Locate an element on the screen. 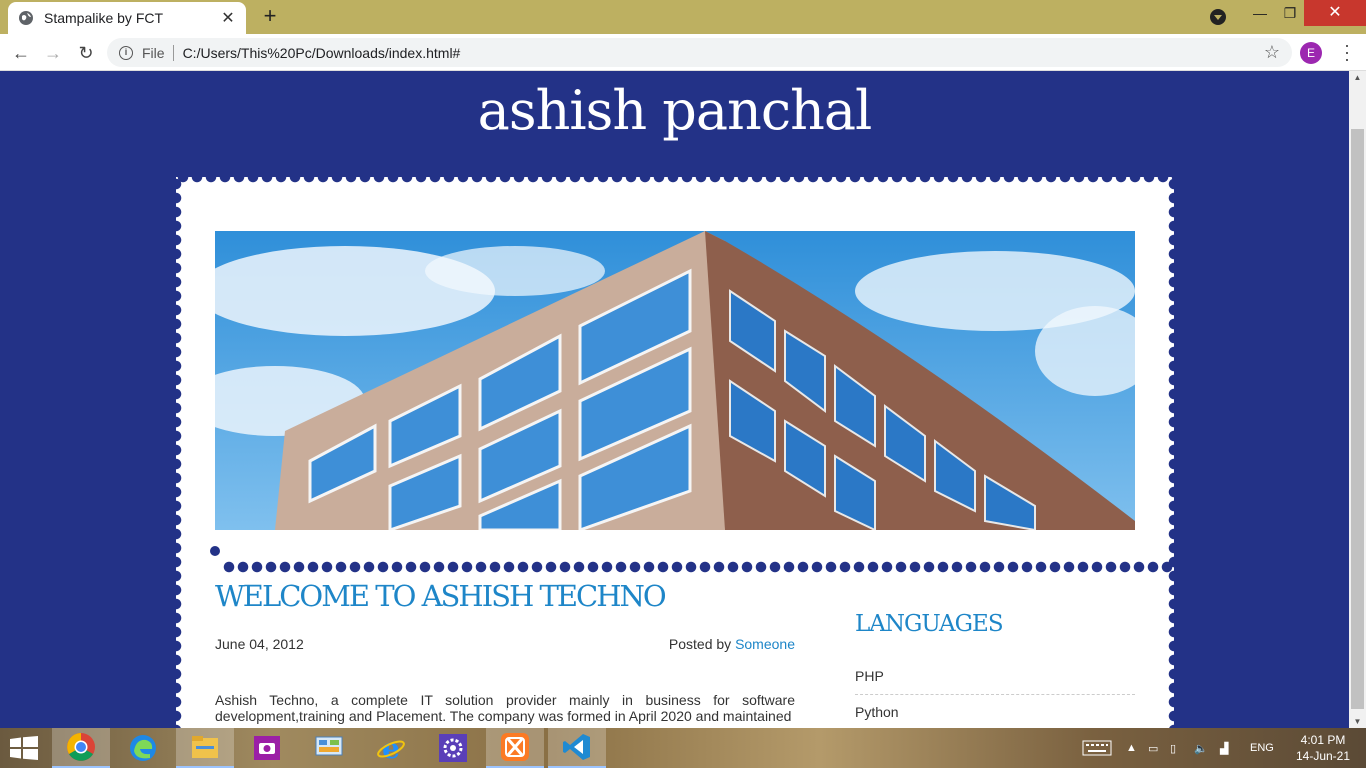 This screenshot has width=1366, height=768. info-icon: i is located at coordinates (126, 52).